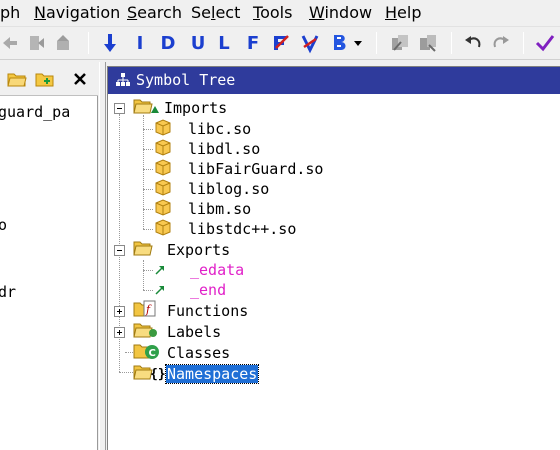 This screenshot has width=560, height=450. Describe the element at coordinates (428, 43) in the screenshot. I see `program-differences-icon` at that location.